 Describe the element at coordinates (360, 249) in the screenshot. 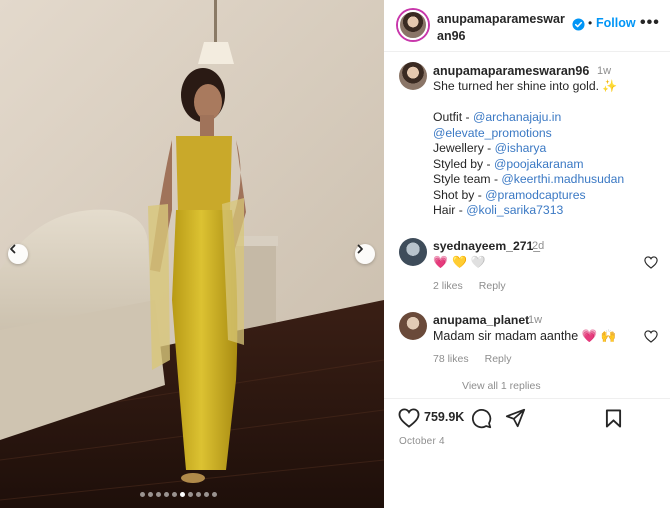

I see `chevron-right-icon` at that location.